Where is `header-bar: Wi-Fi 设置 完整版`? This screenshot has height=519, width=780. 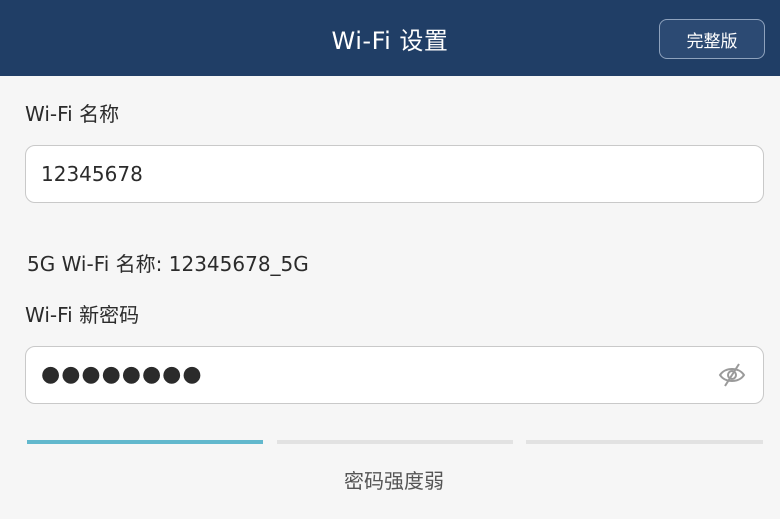
header-bar: Wi-Fi 设置 完整版 is located at coordinates (390, 38).